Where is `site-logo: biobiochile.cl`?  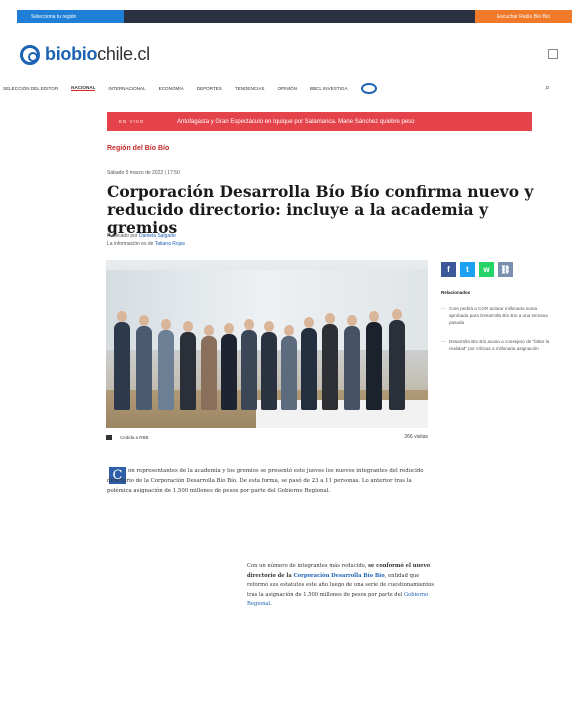
site-logo: biobiochile.cl is located at coordinates (85, 54).